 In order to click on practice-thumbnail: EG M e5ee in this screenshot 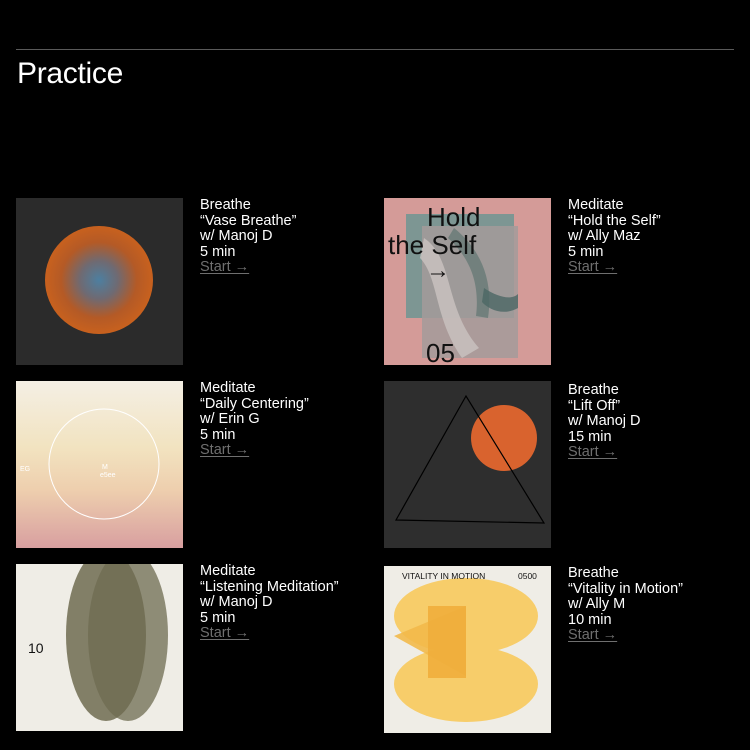, I will do `click(99, 464)`.